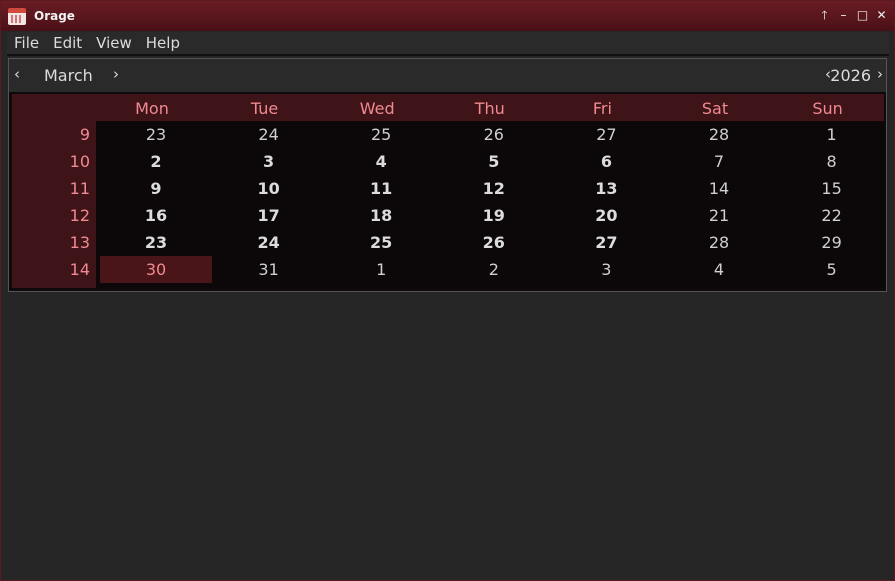 The width and height of the screenshot is (895, 581). I want to click on raise-icon: 🡑, so click(824, 15).